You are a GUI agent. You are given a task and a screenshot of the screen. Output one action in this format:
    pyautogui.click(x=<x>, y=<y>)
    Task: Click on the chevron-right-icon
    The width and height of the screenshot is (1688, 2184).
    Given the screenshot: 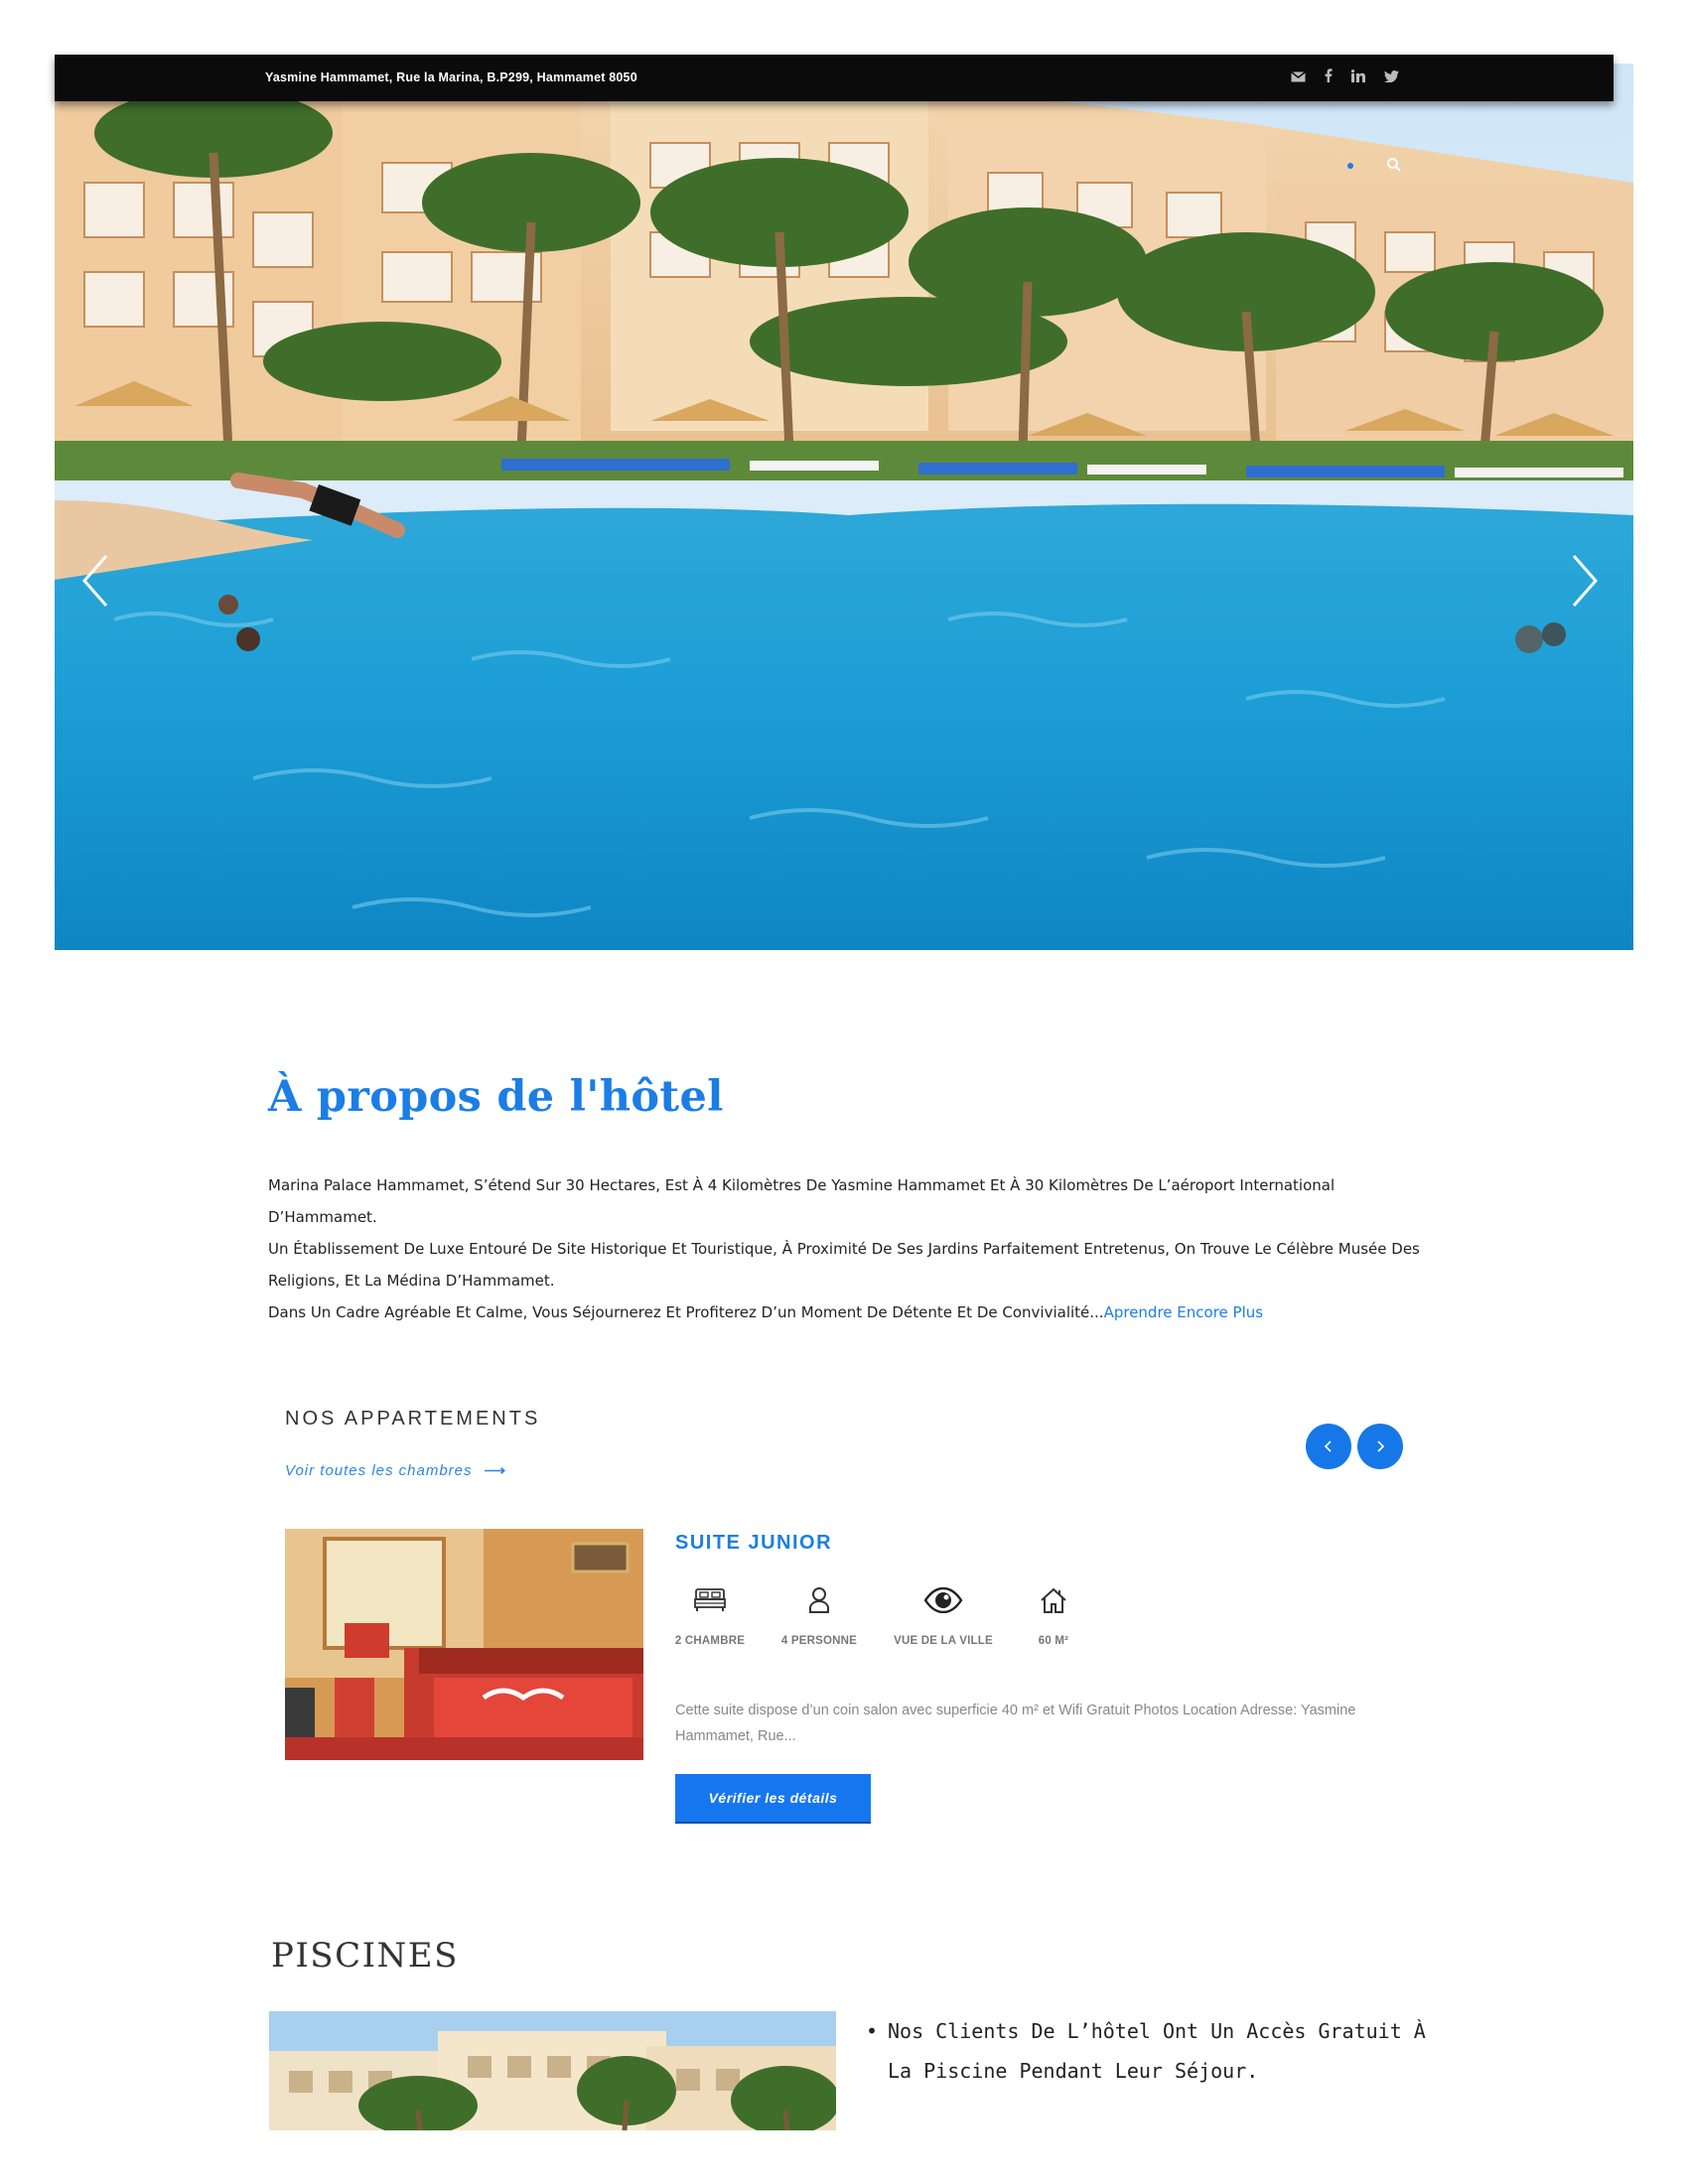 What is the action you would take?
    pyautogui.click(x=1381, y=1446)
    